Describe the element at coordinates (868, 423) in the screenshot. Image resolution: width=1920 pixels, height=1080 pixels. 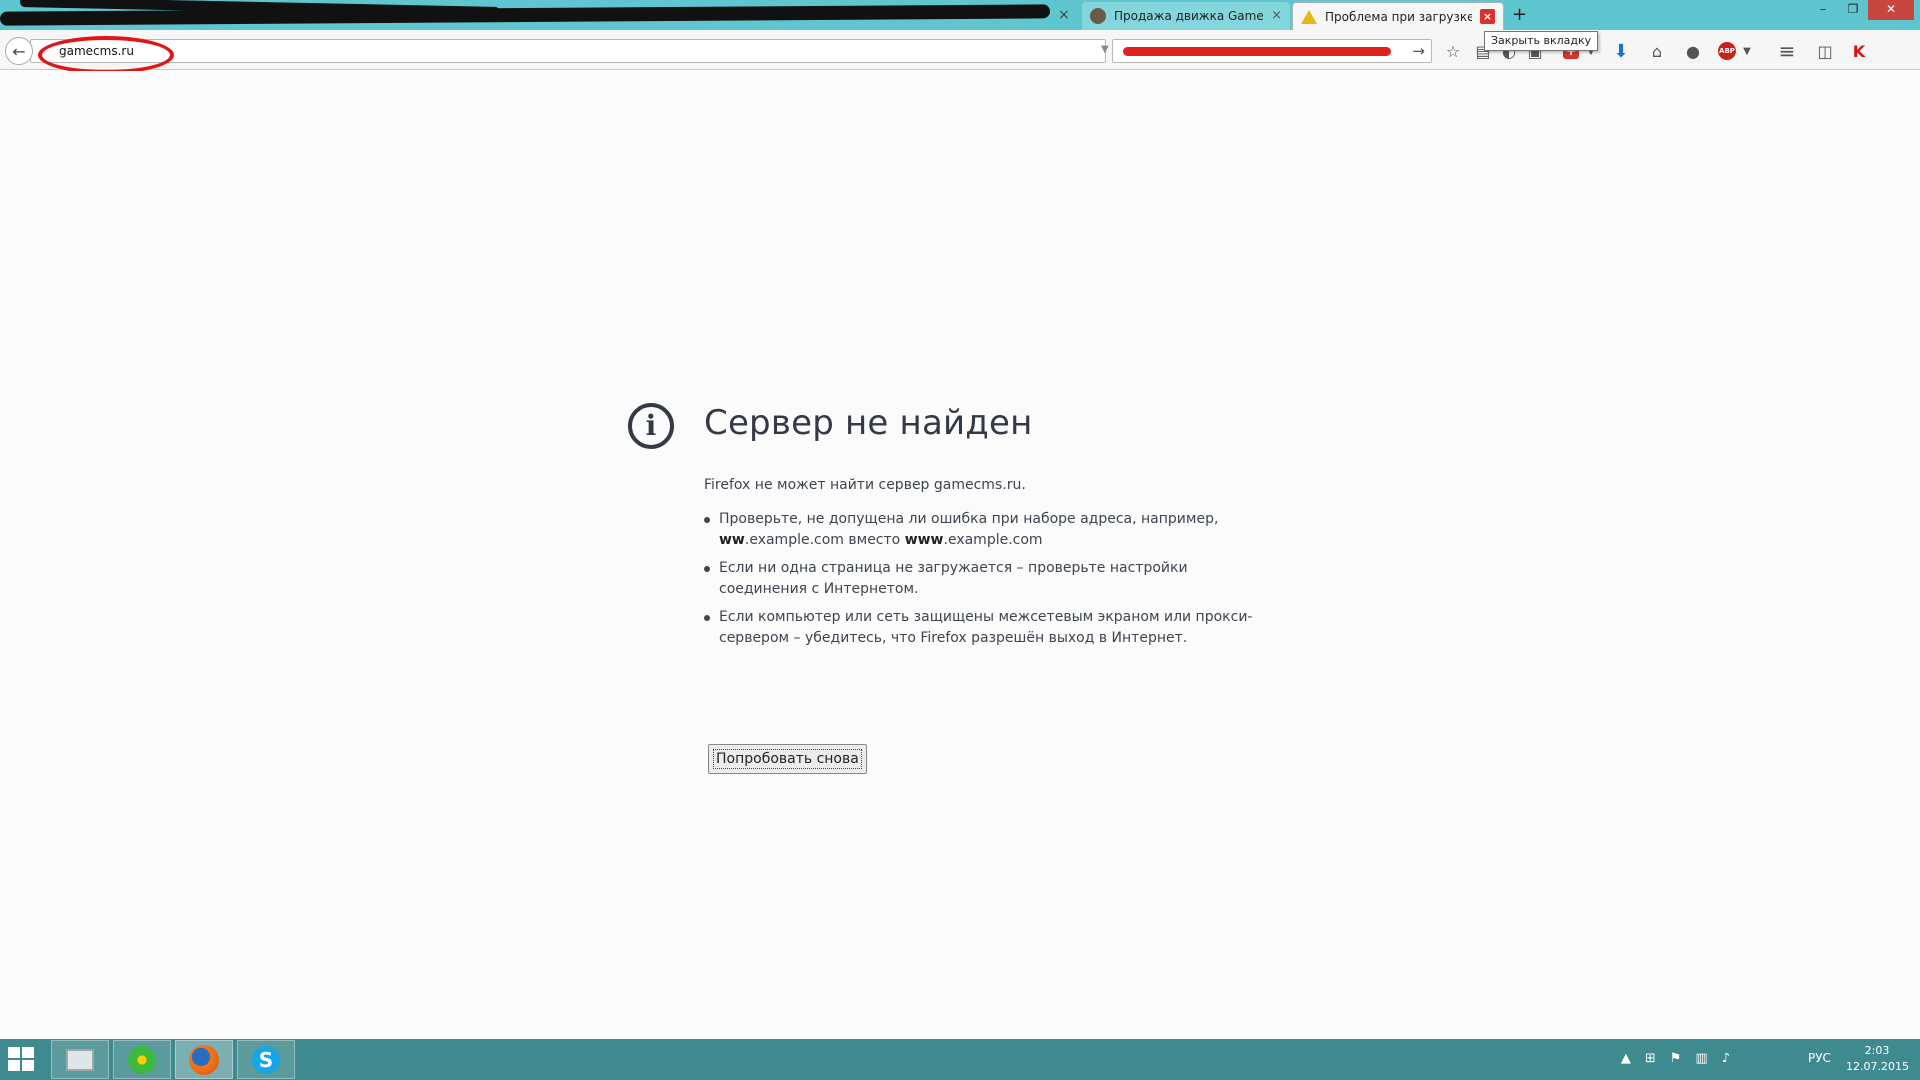
I see `error-title: Сервер не найден` at that location.